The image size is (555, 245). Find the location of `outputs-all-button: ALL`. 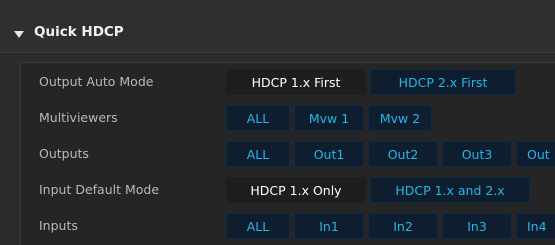

outputs-all-button: ALL is located at coordinates (258, 154).